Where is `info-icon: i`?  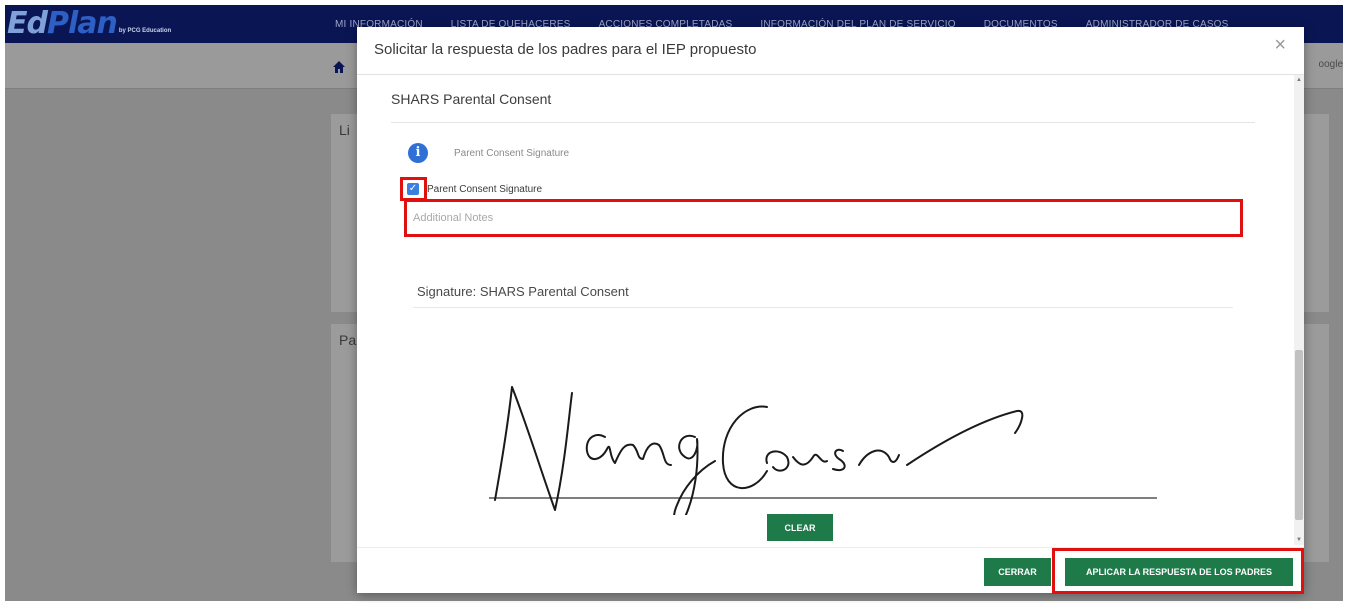 info-icon: i is located at coordinates (418, 153).